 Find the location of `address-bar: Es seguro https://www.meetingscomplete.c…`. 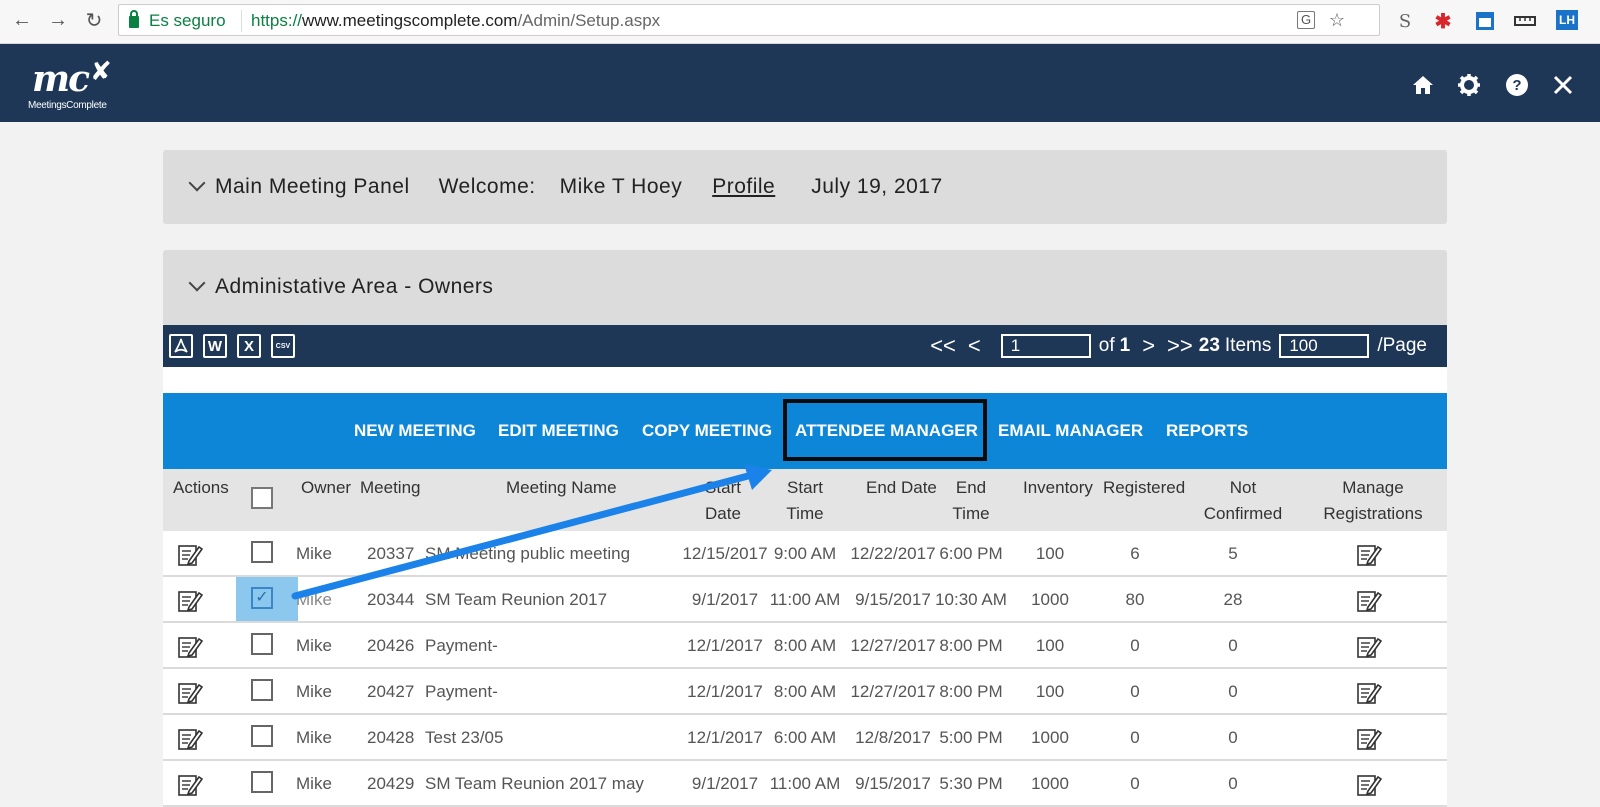

address-bar: Es seguro https://www.meetingscomplete.c… is located at coordinates (749, 20).